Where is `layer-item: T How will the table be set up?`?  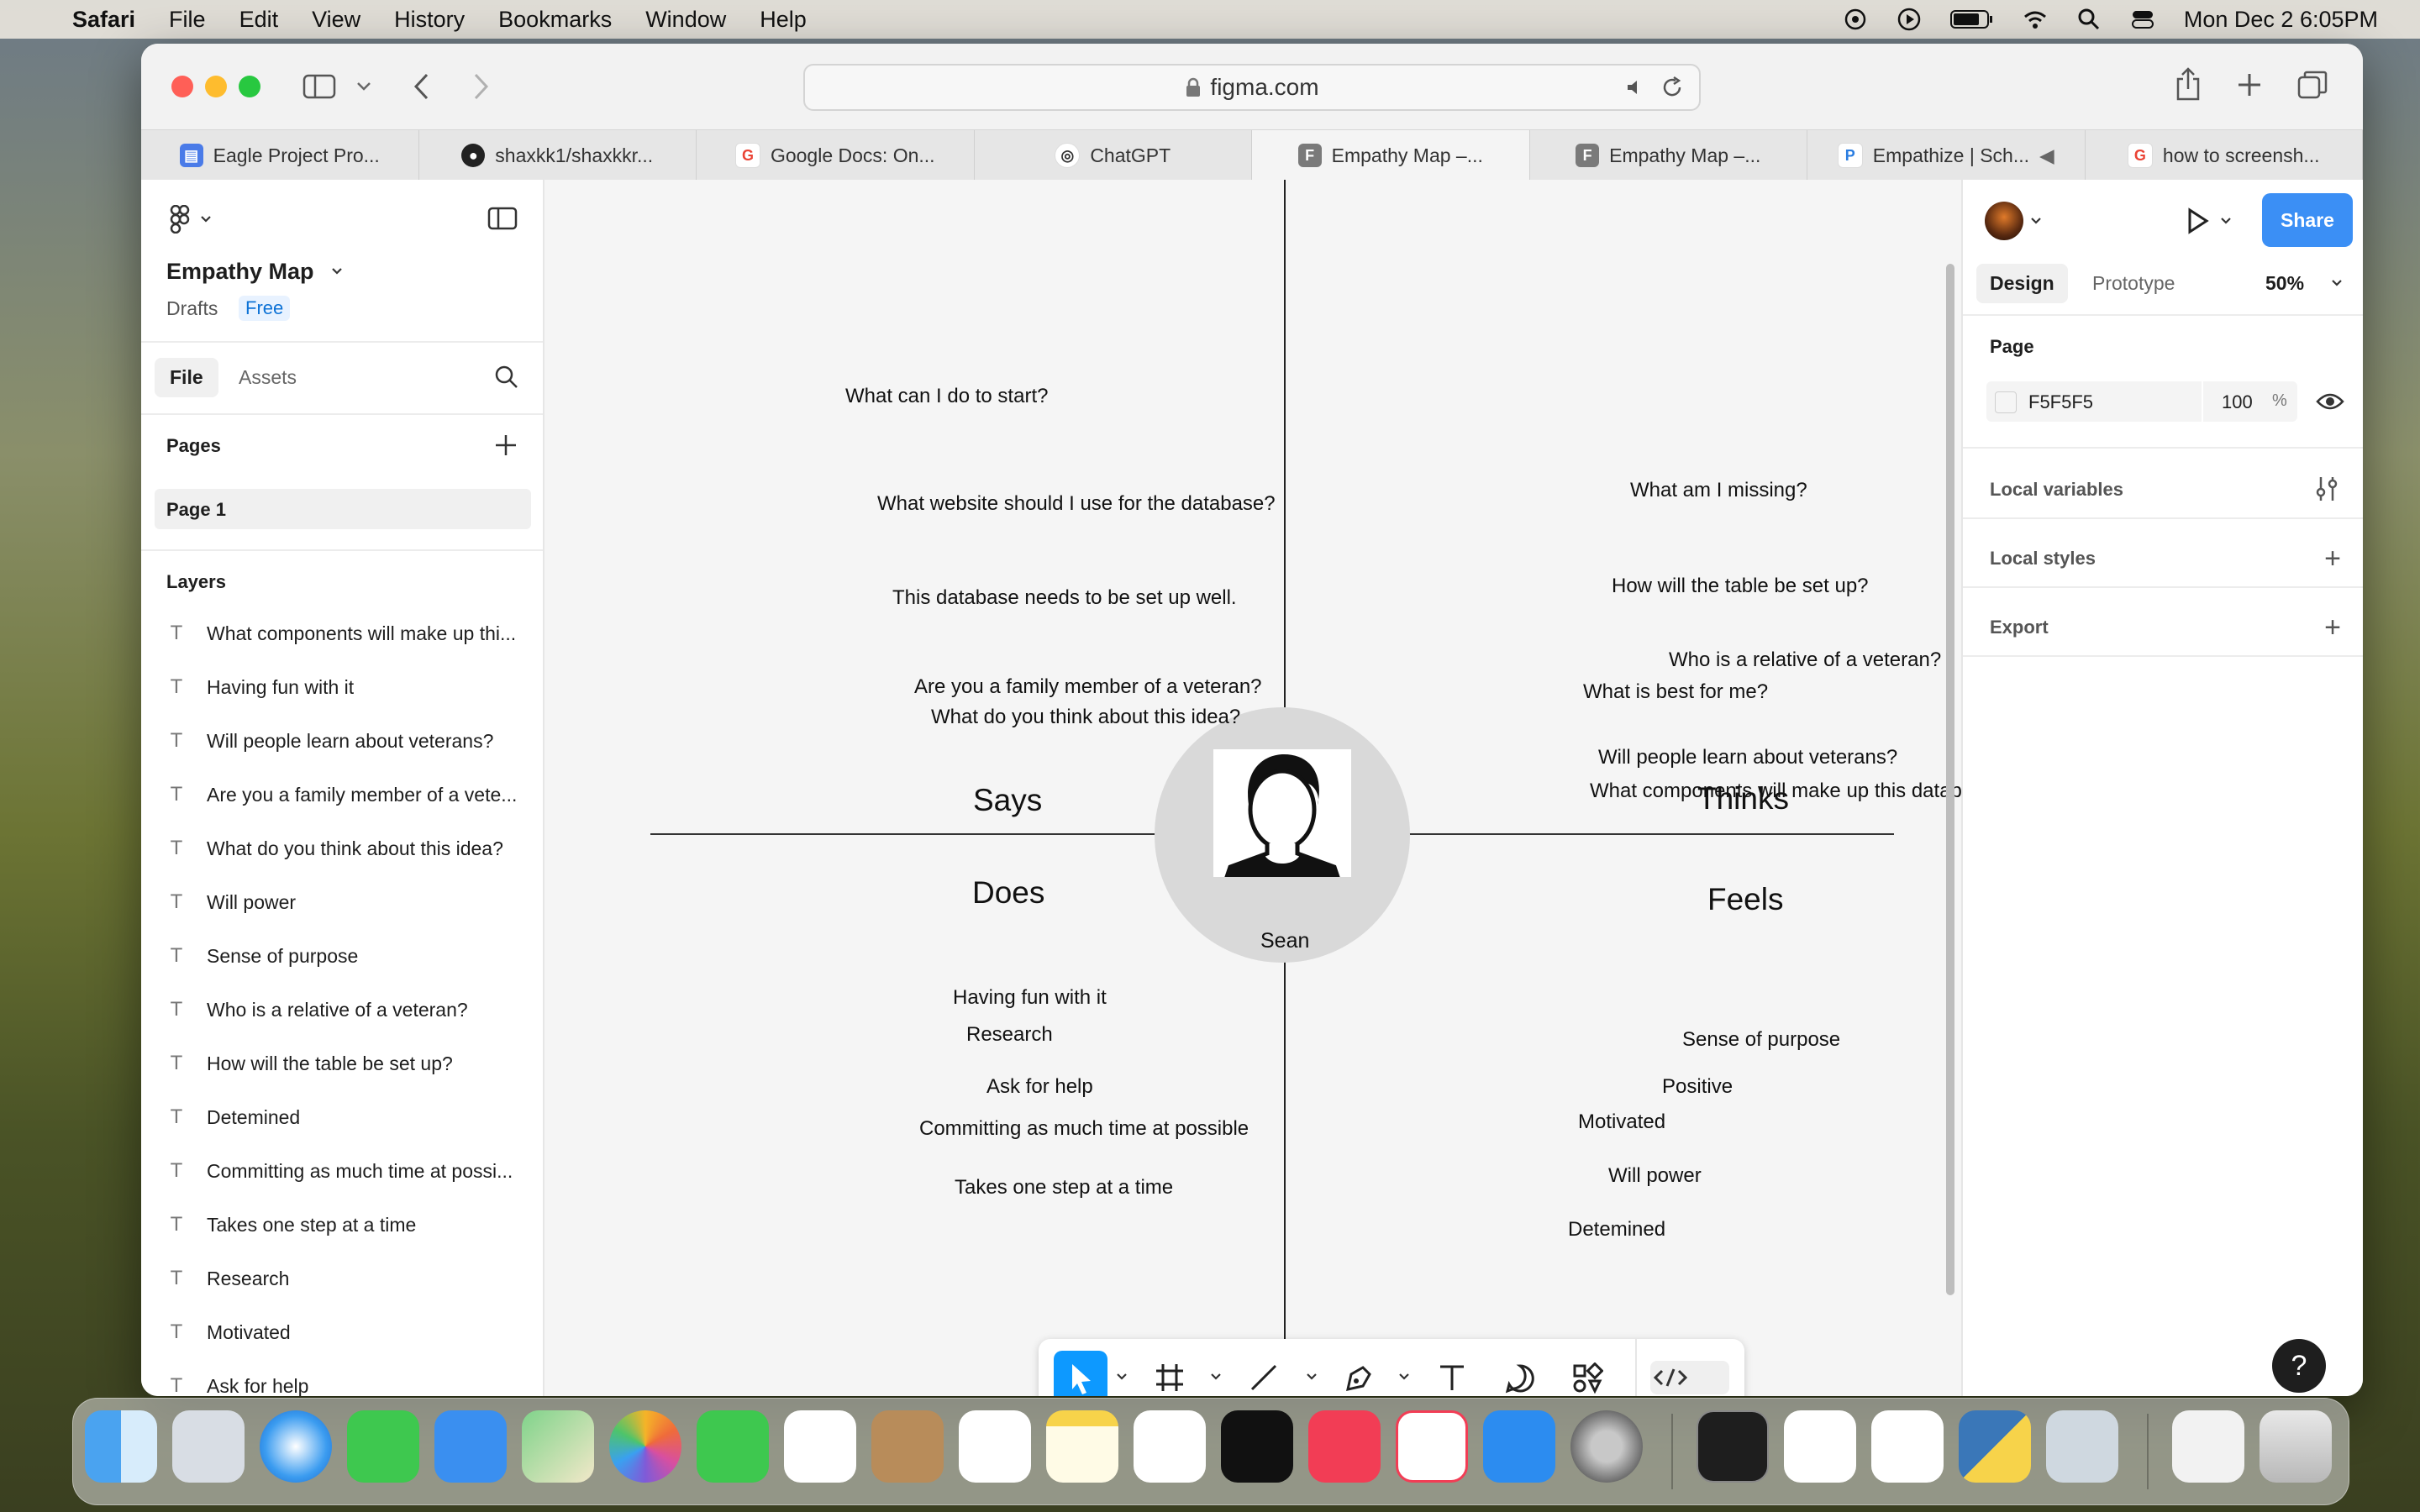 layer-item: T How will the table be set up? is located at coordinates (342, 1063).